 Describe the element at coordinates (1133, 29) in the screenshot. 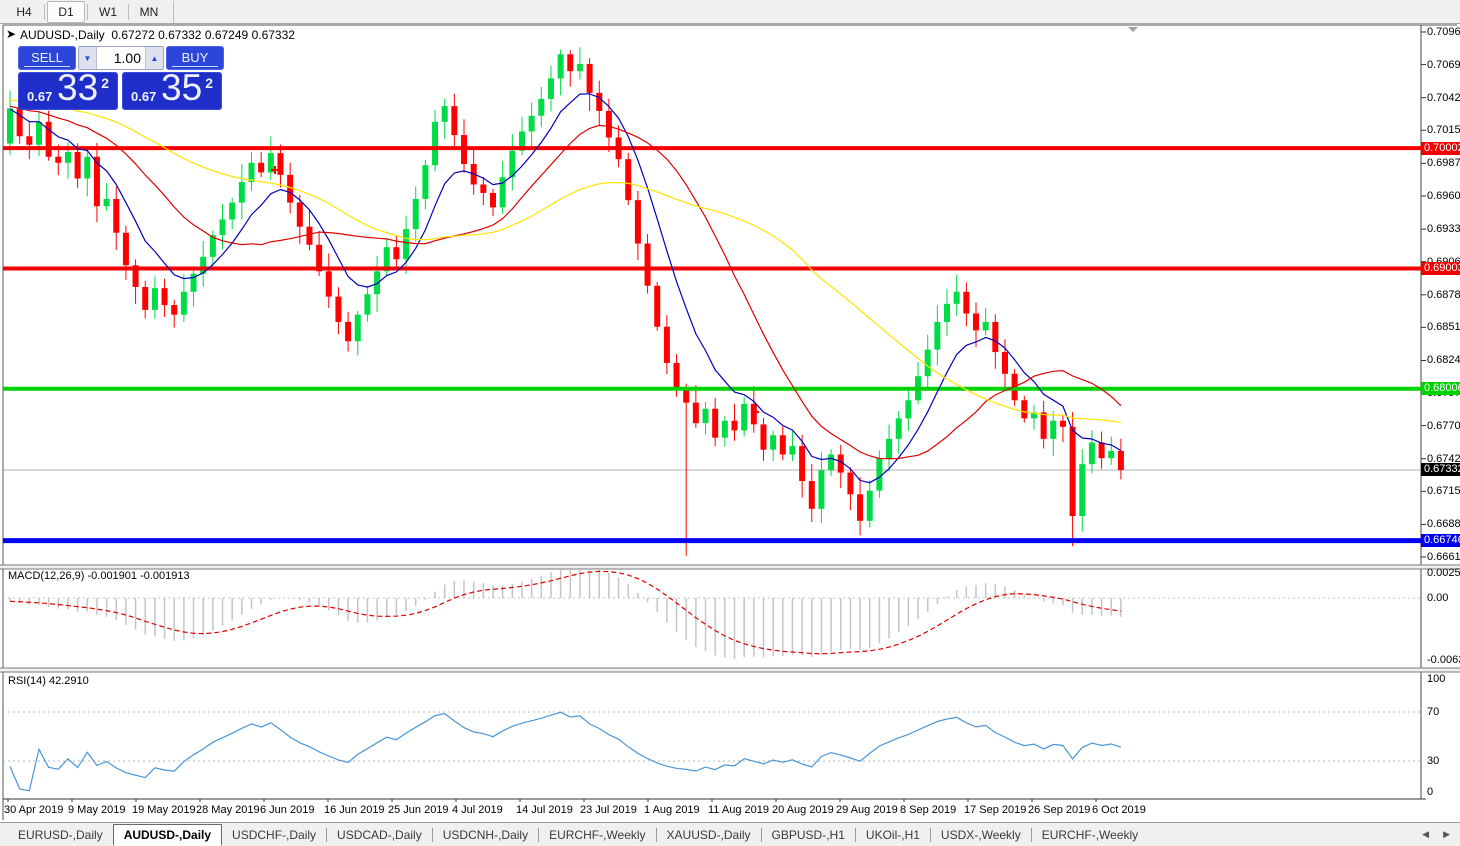

I see `chart-shift-marker` at that location.